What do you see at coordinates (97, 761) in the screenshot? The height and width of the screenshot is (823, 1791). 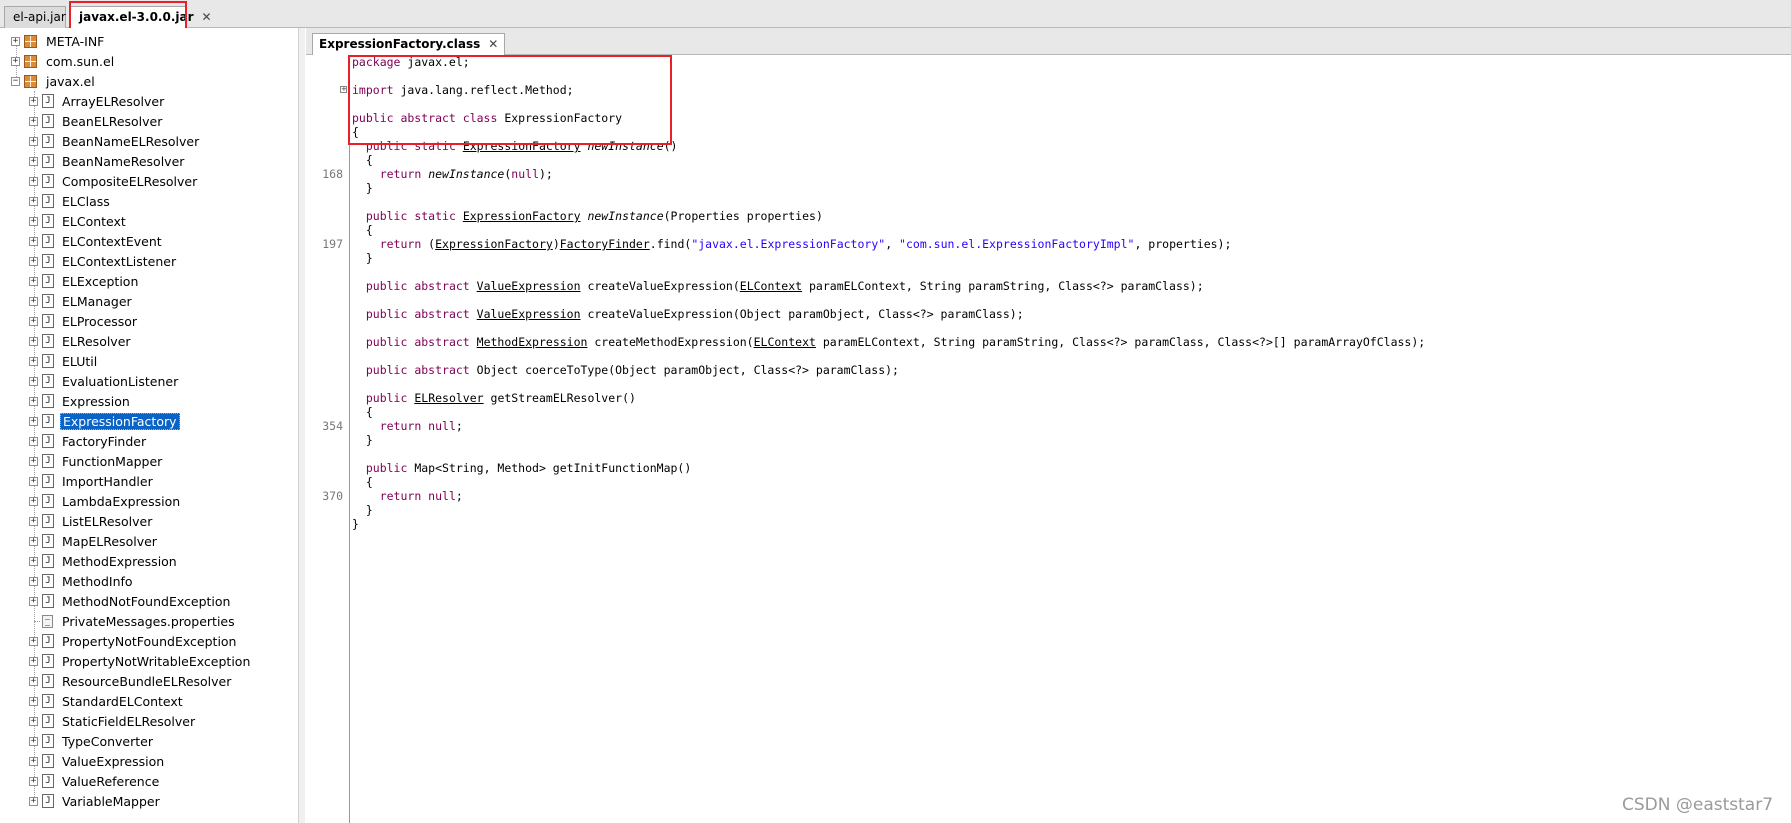 I see `tree-item-class: + J ValueExpression` at bounding box center [97, 761].